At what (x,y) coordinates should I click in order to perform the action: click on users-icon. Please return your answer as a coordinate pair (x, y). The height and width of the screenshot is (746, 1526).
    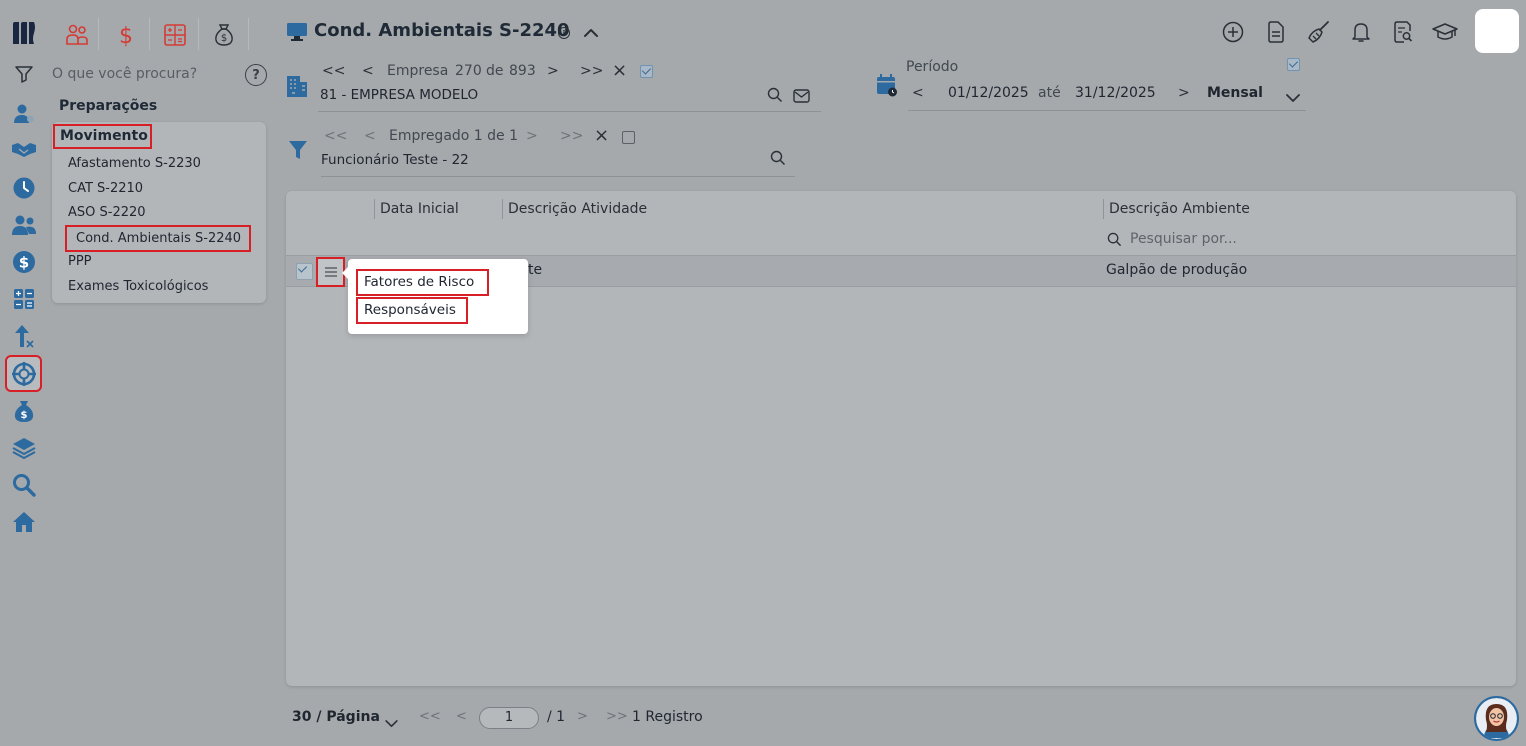
    Looking at the image, I should click on (24, 225).